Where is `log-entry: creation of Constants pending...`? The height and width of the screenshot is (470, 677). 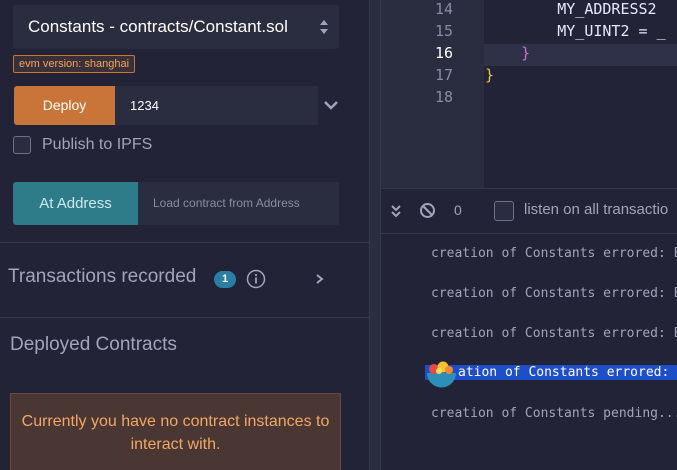
log-entry: creation of Constants pending... is located at coordinates (554, 413).